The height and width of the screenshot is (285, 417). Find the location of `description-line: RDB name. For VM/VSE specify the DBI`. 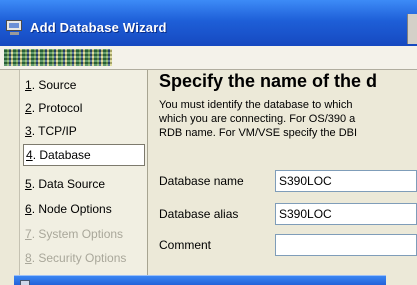

description-line: RDB name. For VM/VSE specify the DBI is located at coordinates (258, 133).